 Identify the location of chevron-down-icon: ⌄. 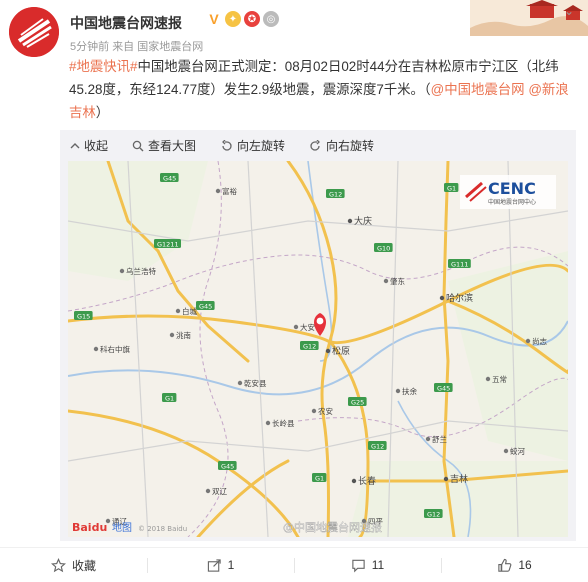
(569, 11).